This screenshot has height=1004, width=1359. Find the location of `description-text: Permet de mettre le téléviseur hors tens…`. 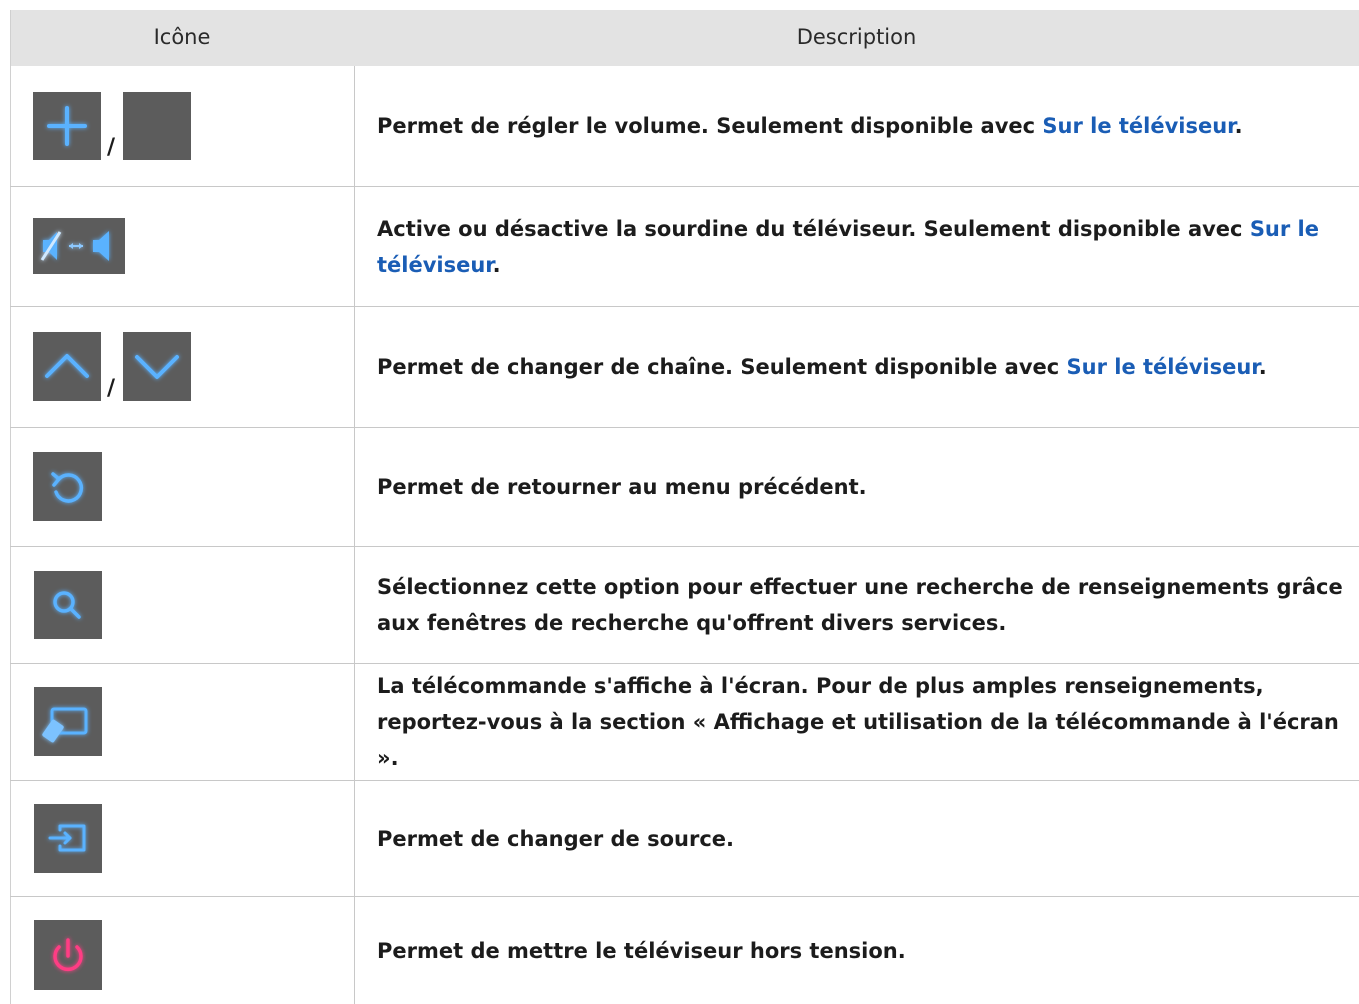

description-text: Permet de mettre le téléviseur hors tens… is located at coordinates (641, 950).